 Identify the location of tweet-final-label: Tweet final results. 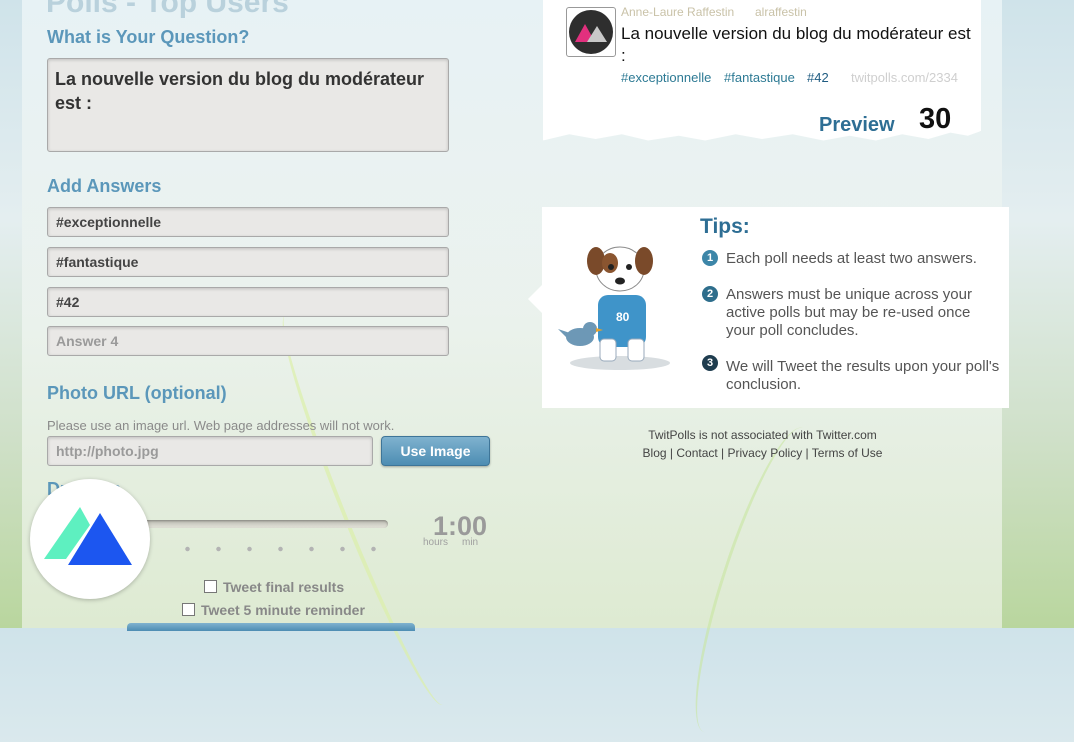
(284, 587).